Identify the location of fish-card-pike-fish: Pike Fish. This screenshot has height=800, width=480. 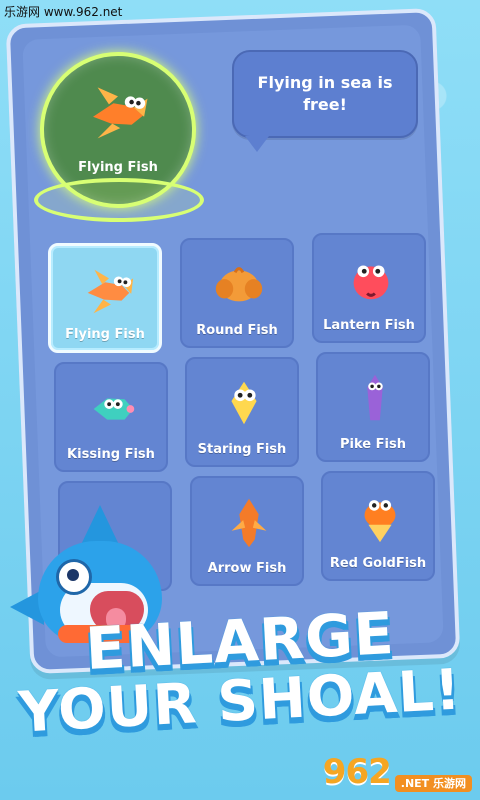
(373, 407).